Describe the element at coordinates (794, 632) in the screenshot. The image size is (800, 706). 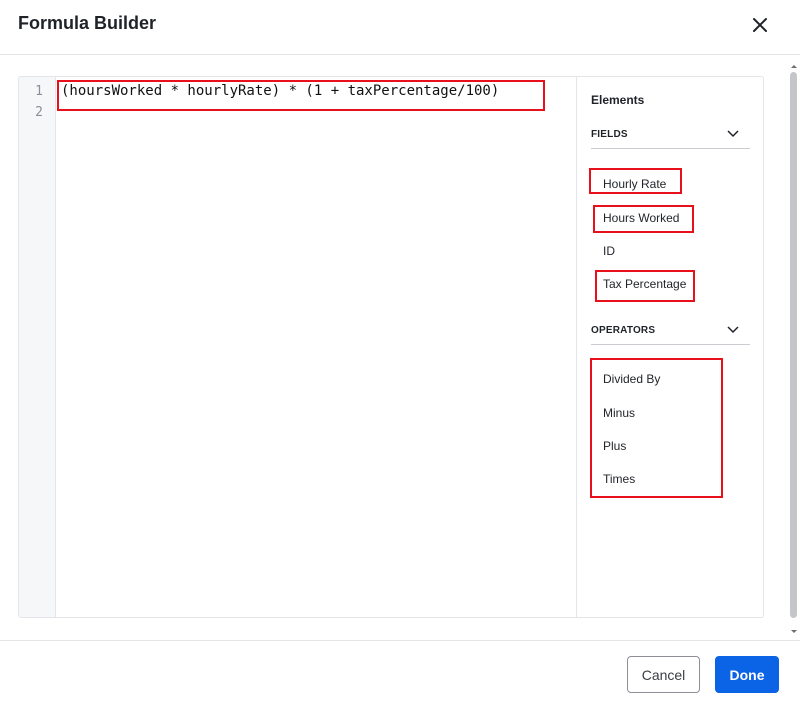
I see `scroll-down-arrow-icon` at that location.